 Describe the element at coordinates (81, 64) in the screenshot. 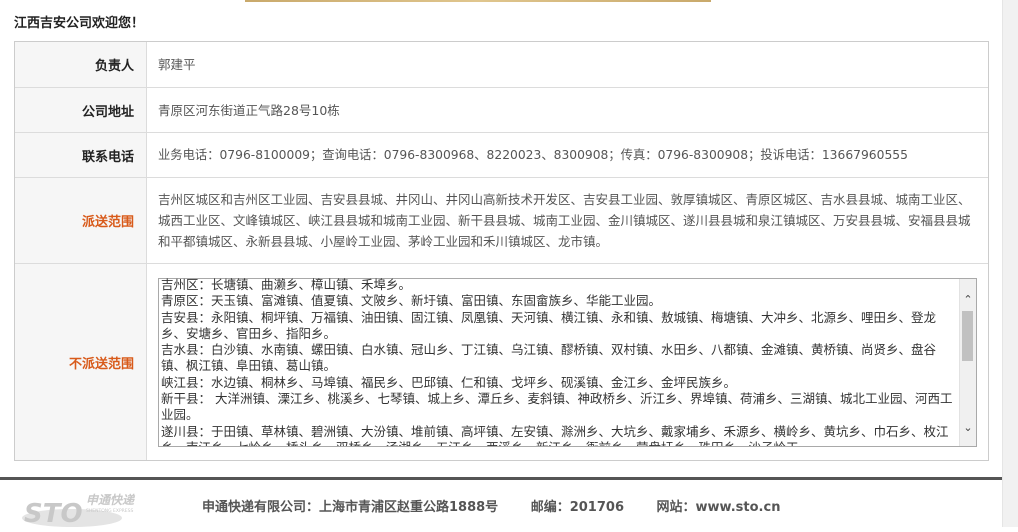

I see `person-label: 负责人` at that location.